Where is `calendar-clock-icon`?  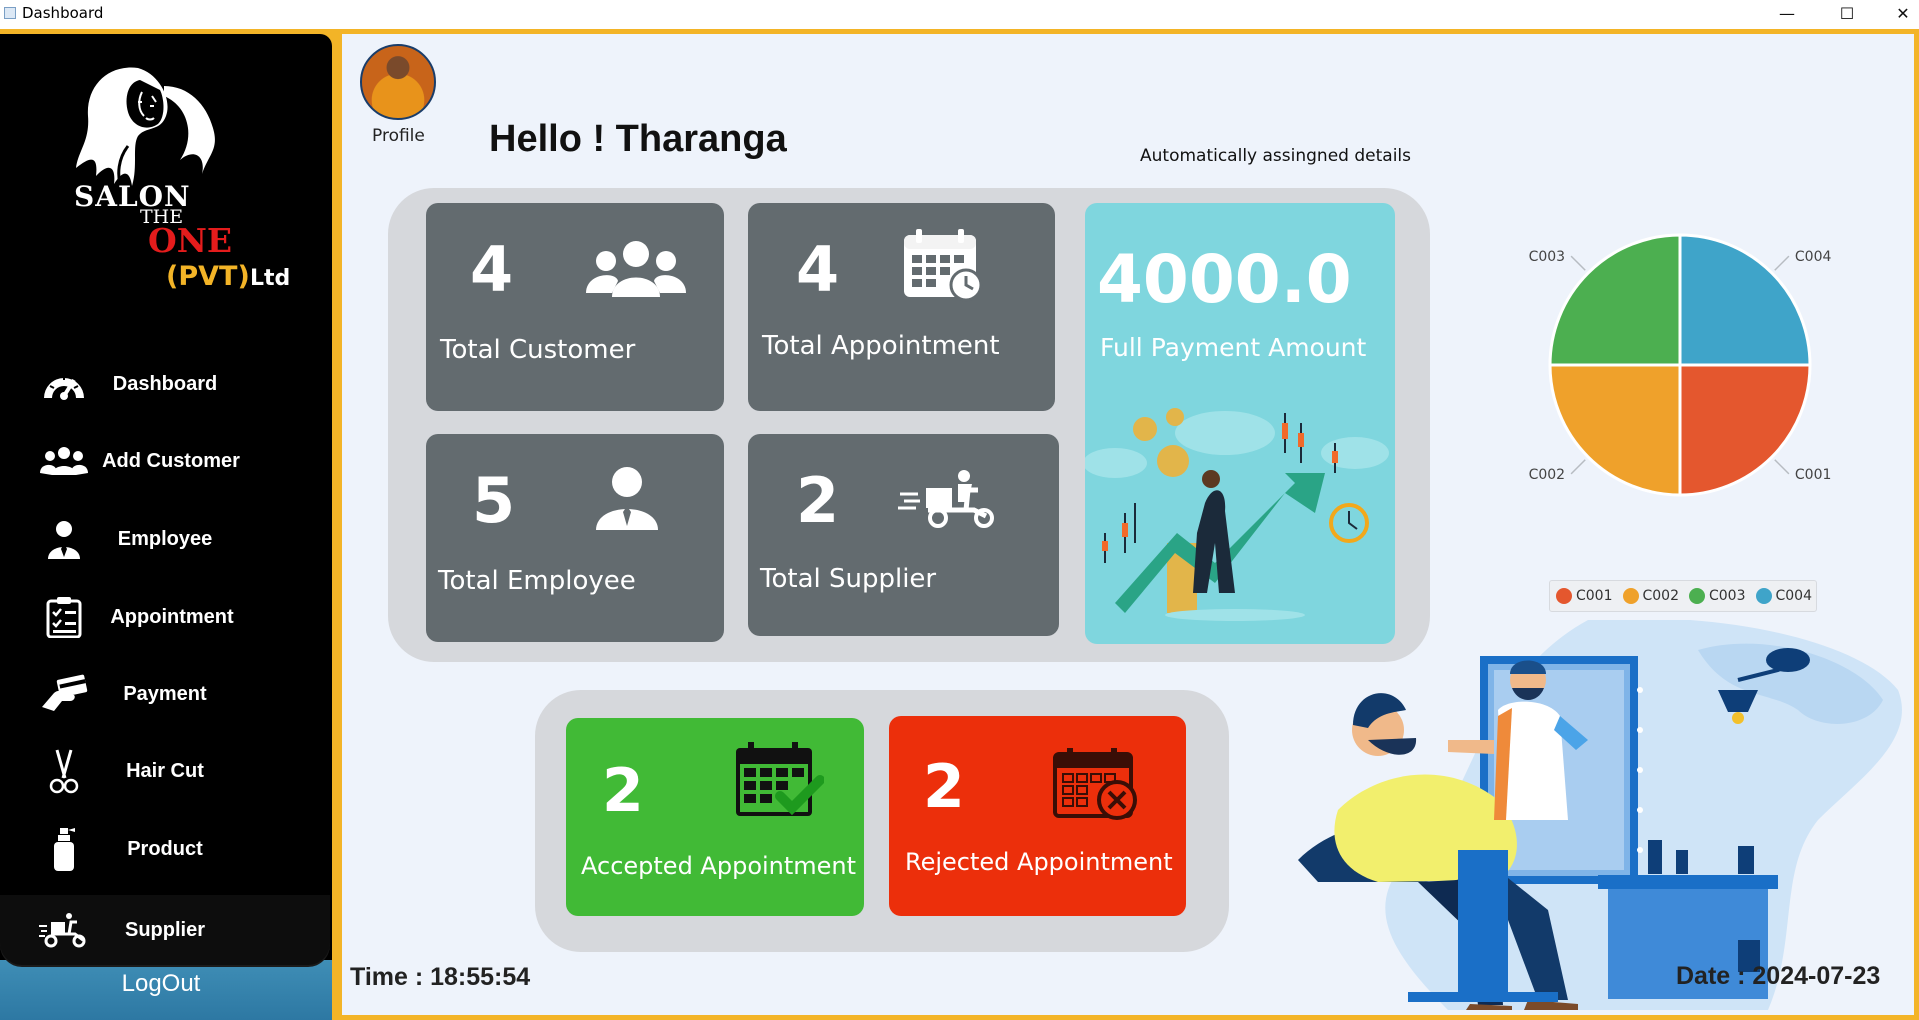
calendar-clock-icon is located at coordinates (943, 267).